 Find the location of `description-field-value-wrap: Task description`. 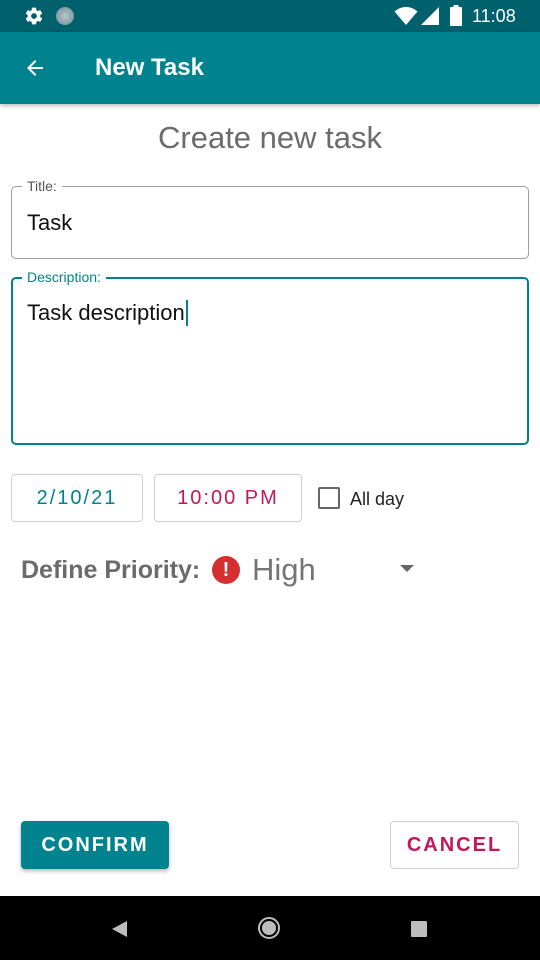

description-field-value-wrap: Task description is located at coordinates (107, 313).